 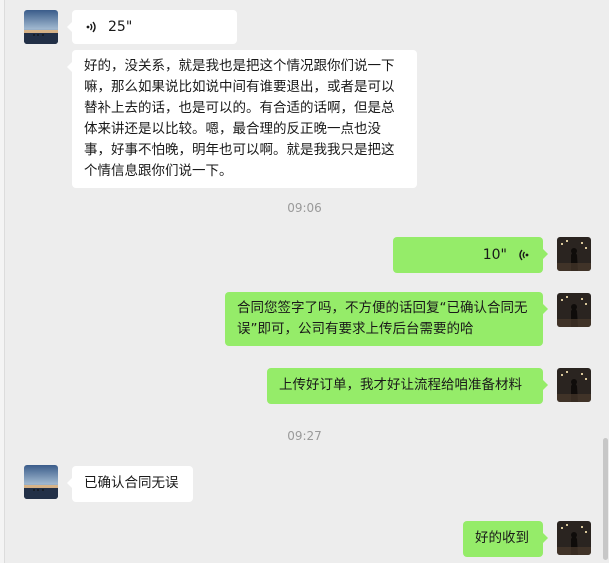 I want to click on voice-duration: 10", so click(x=494, y=254).